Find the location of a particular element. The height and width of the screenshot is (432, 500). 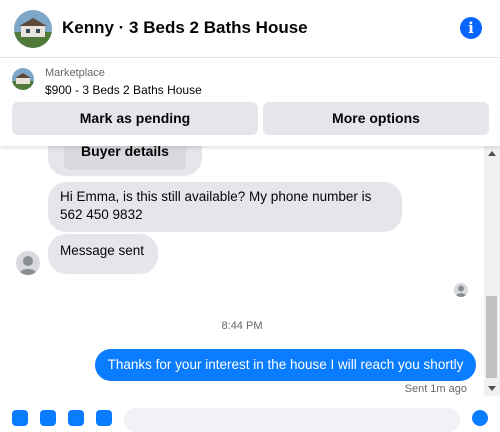

scroll-down-arrow-icon is located at coordinates (492, 388).